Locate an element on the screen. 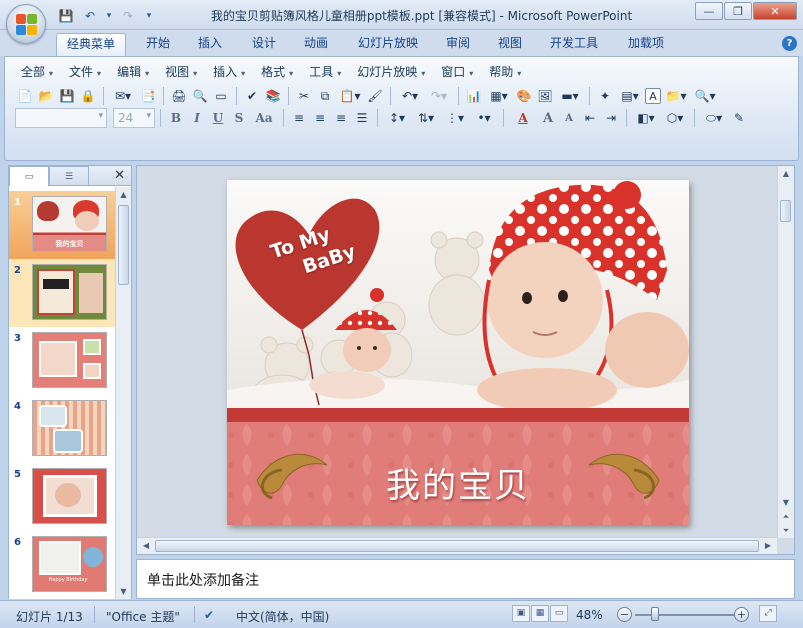  zoom-slider-thumb is located at coordinates (655, 614).